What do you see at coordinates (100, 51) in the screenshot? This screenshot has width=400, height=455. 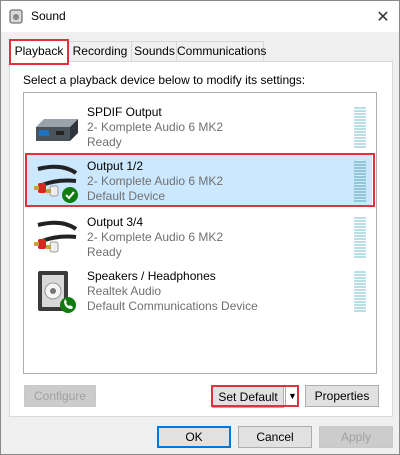 I see `tab-recording: Recording` at bounding box center [100, 51].